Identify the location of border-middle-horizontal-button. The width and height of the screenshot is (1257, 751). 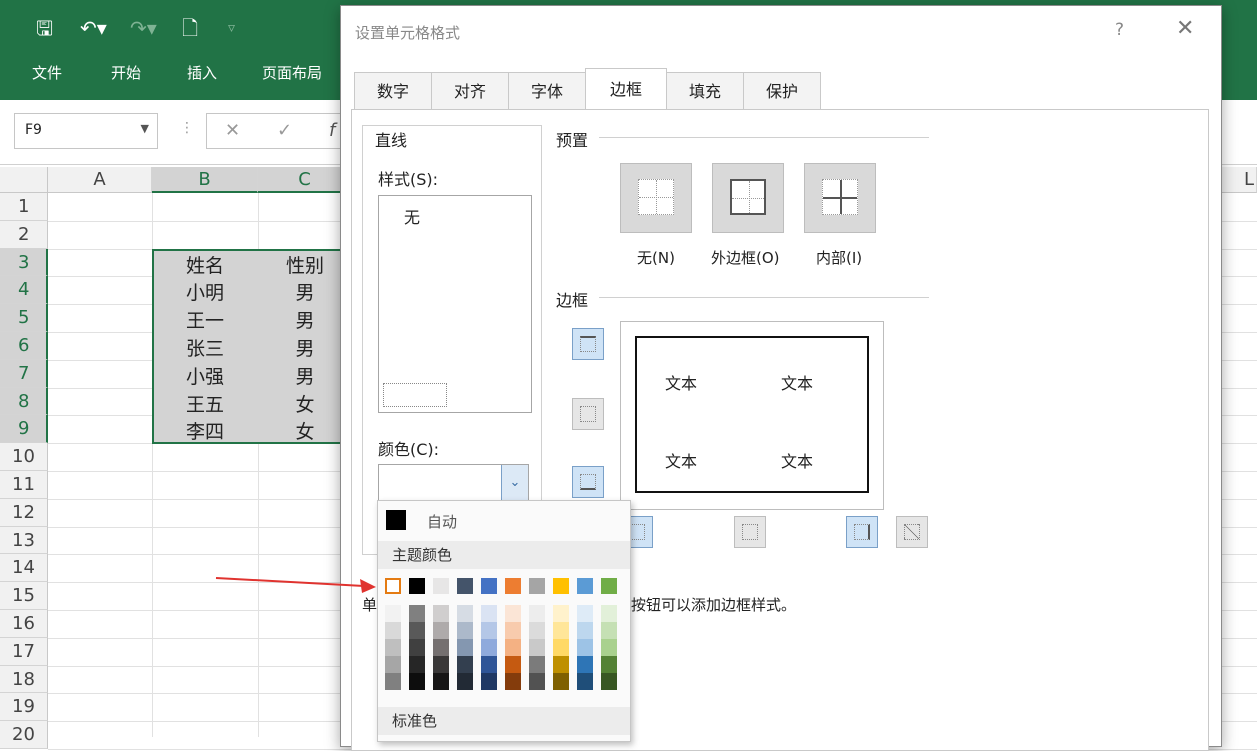
(588, 414).